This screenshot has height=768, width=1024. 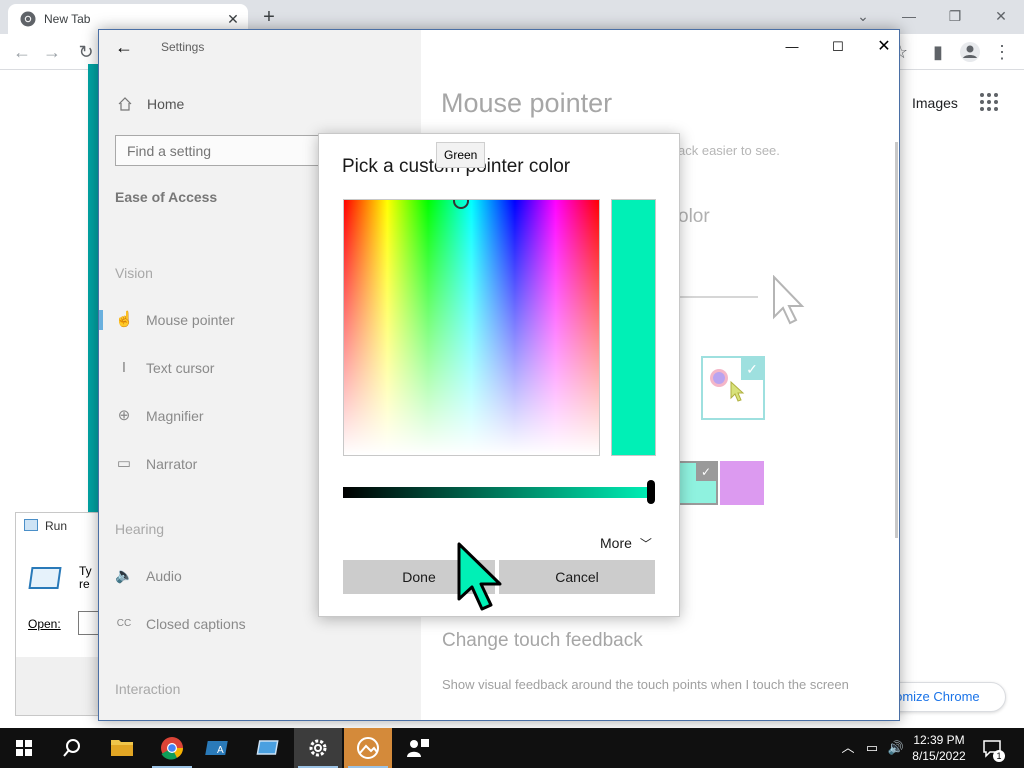 I want to click on run-open-label: Open:, so click(x=44, y=624).